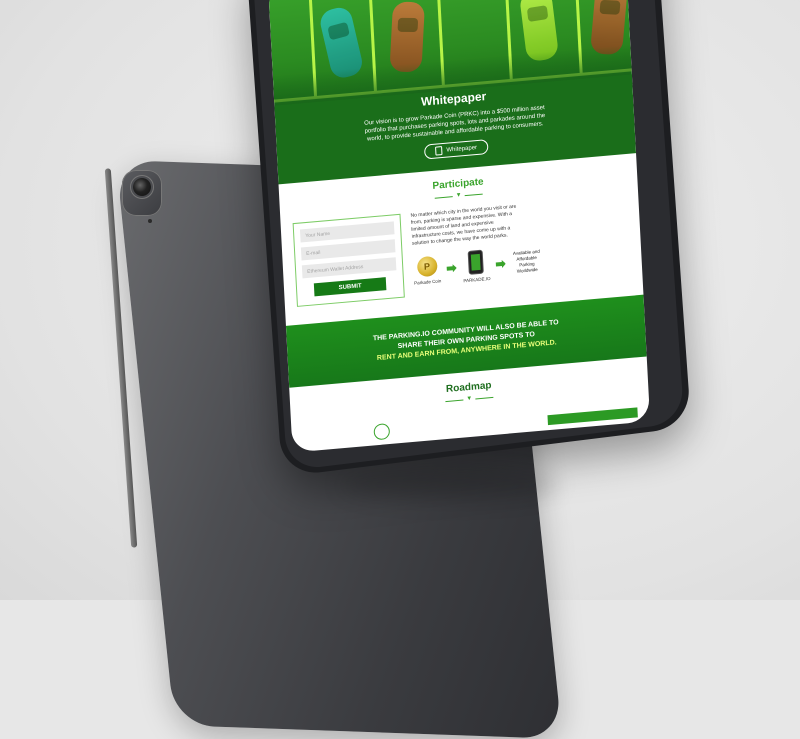 The width and height of the screenshot is (800, 739). What do you see at coordinates (427, 282) in the screenshot?
I see `coin-label: Parkade Coin` at bounding box center [427, 282].